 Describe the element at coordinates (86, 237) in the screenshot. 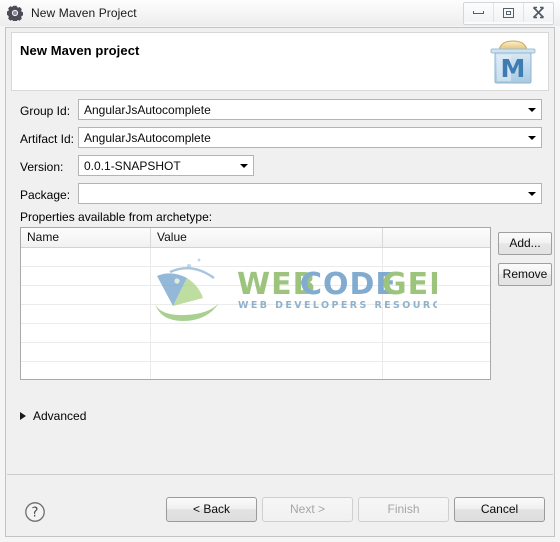

I see `column-header-name: Name` at that location.